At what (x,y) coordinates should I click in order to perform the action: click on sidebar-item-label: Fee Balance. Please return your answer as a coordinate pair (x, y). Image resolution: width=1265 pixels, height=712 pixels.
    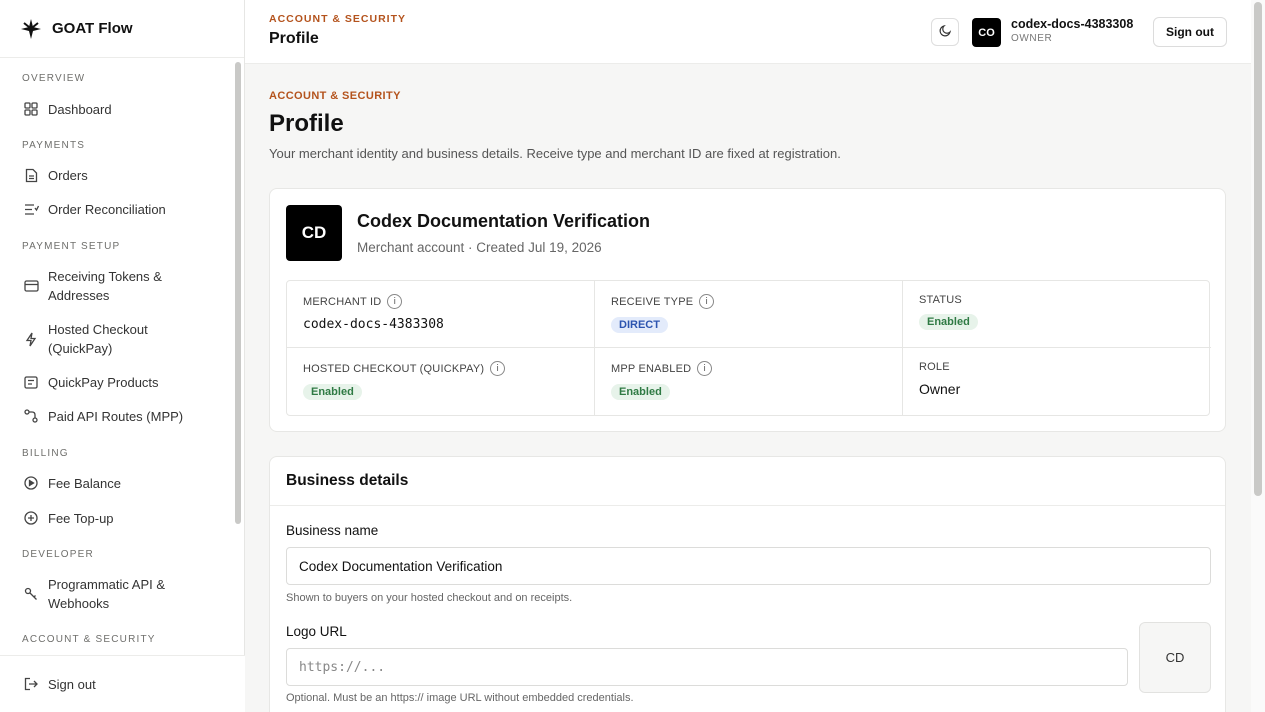
    Looking at the image, I should click on (84, 483).